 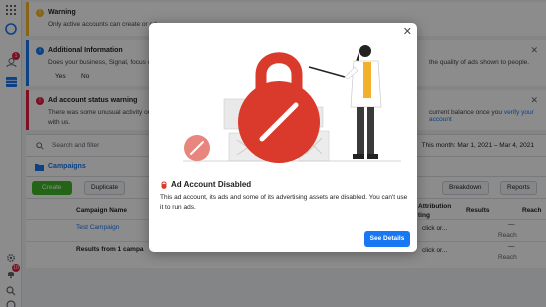 I want to click on lock-error-icon, so click(x=164, y=184).